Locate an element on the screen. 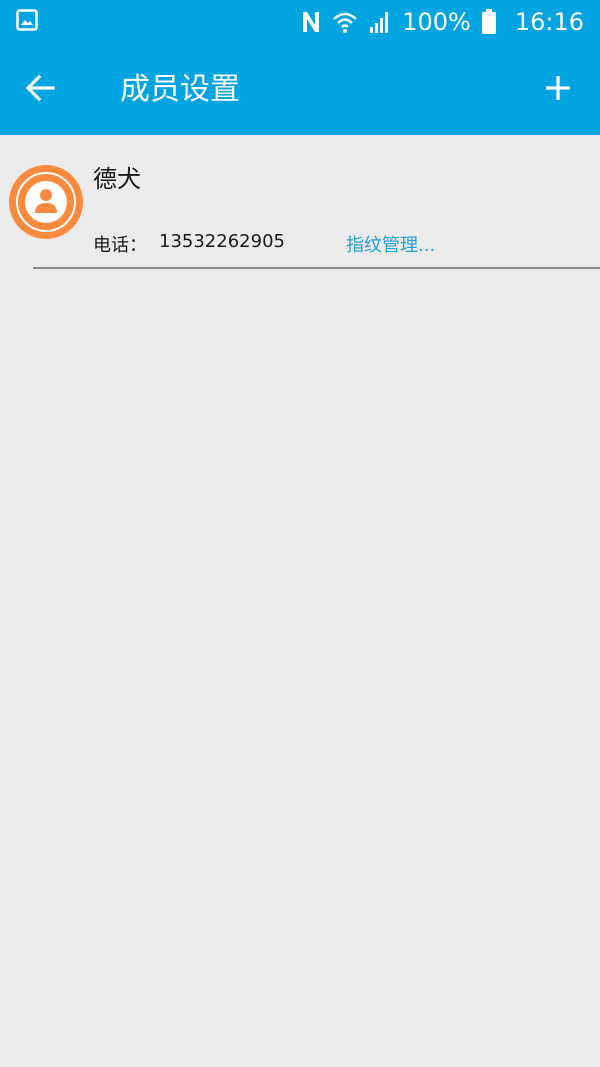  status-indicators: 100% 16:16 is located at coordinates (442, 22).